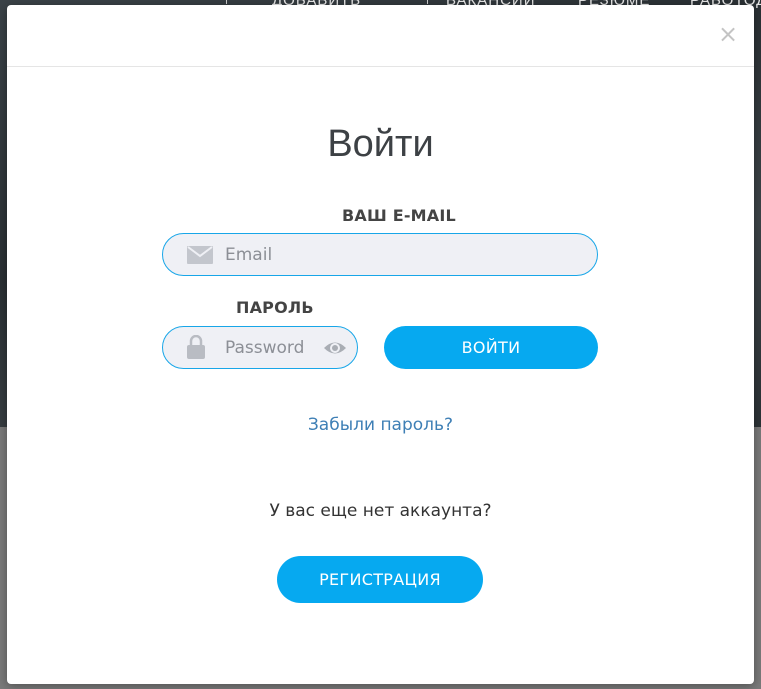 The width and height of the screenshot is (761, 689). Describe the element at coordinates (380, 425) in the screenshot. I see `forgot-password-link: Забыли пароль?` at that location.